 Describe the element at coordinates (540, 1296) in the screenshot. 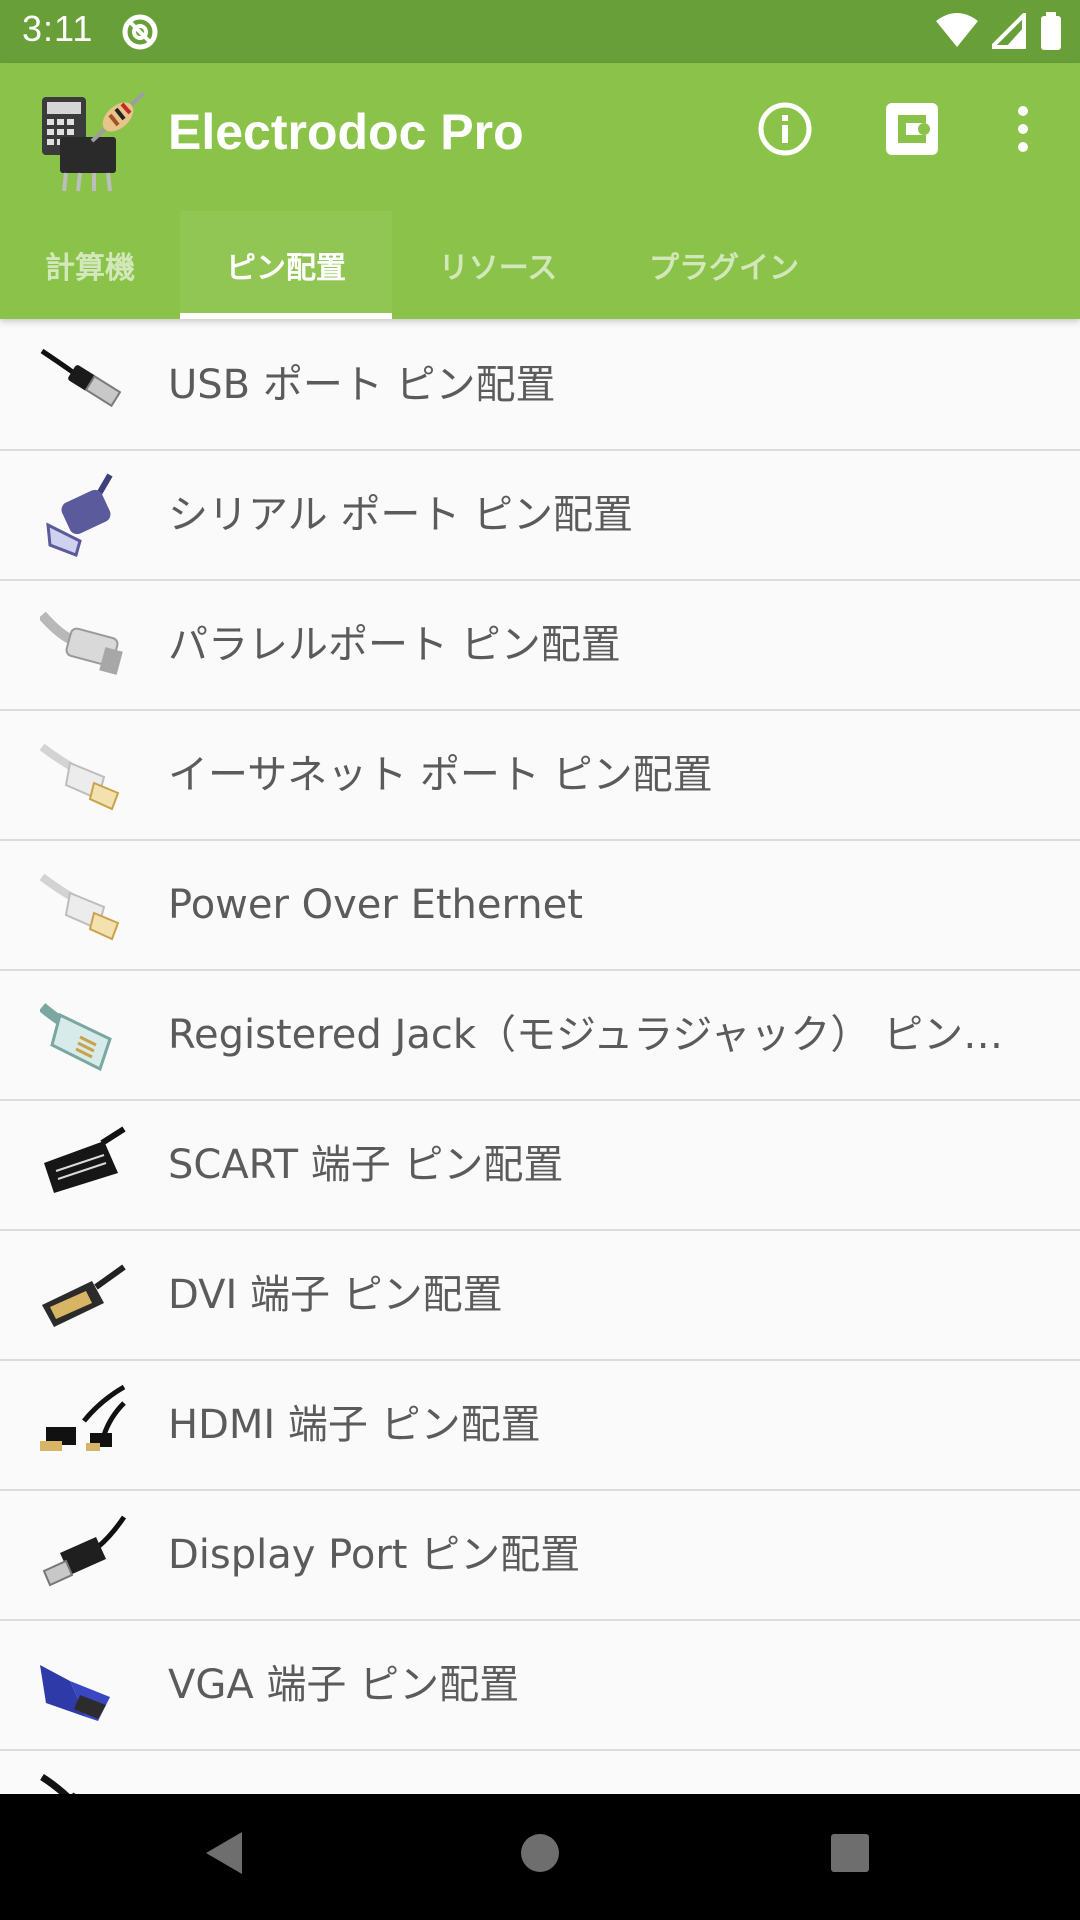

I see `list-item-dvi: DVI 端子 ピン配置` at that location.